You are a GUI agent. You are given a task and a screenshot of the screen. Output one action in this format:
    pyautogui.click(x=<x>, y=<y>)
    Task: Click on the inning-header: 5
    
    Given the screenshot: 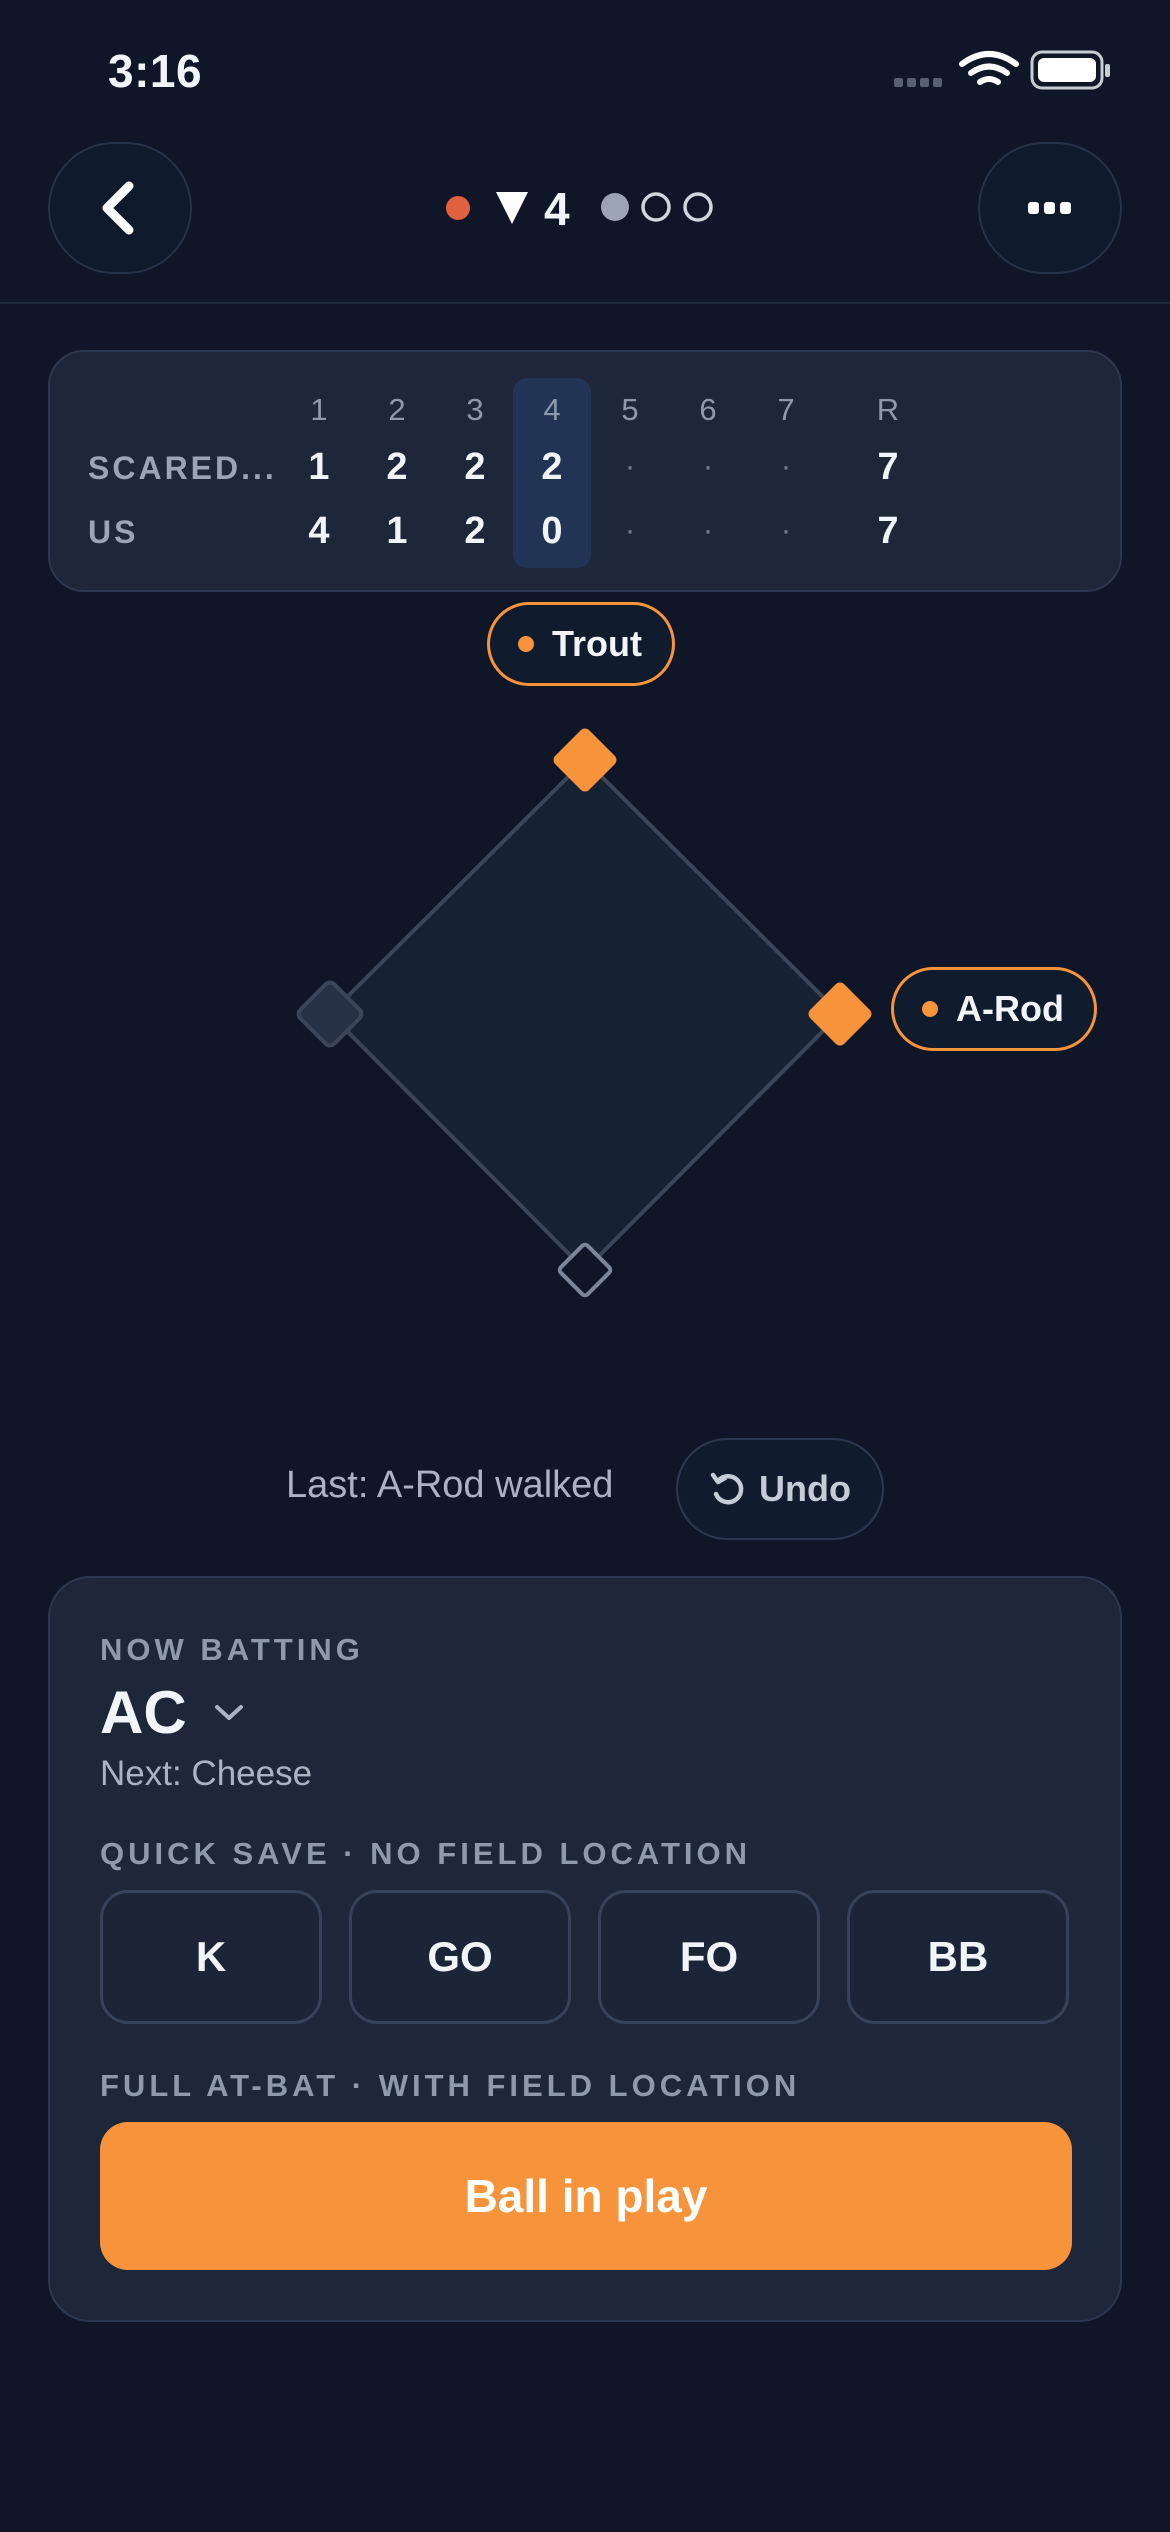 What is the action you would take?
    pyautogui.click(x=630, y=409)
    